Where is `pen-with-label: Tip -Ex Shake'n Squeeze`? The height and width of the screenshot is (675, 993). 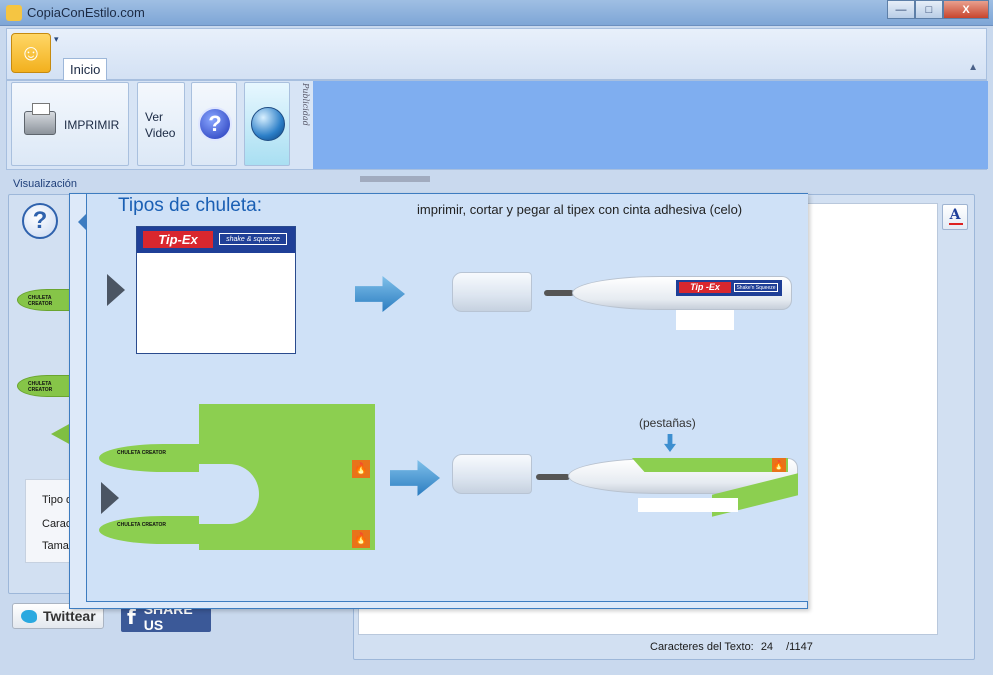
pen-with-label: Tip -Ex Shake'n Squeeze is located at coordinates (627, 302).